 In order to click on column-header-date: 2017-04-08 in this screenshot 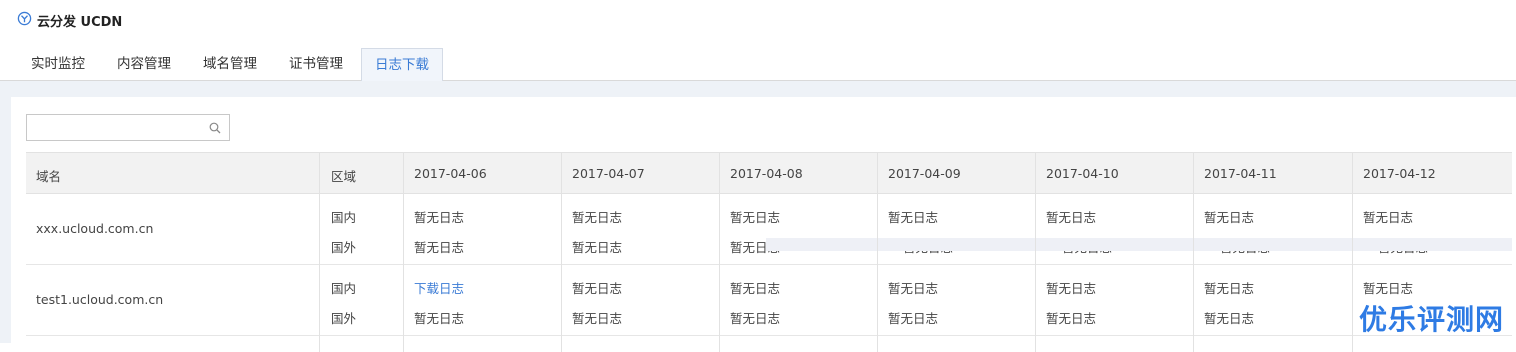, I will do `click(766, 173)`.